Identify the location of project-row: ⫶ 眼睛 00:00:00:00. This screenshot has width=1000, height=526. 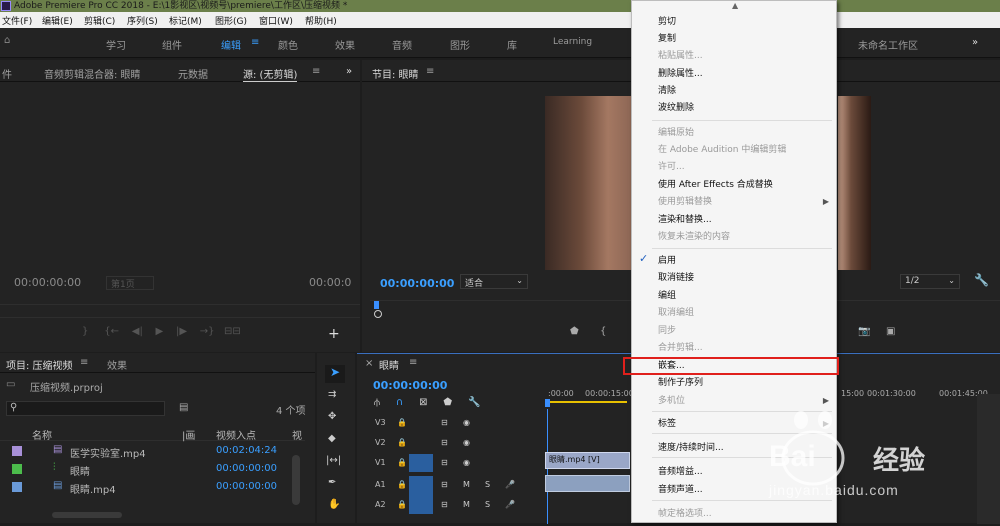
(150, 469).